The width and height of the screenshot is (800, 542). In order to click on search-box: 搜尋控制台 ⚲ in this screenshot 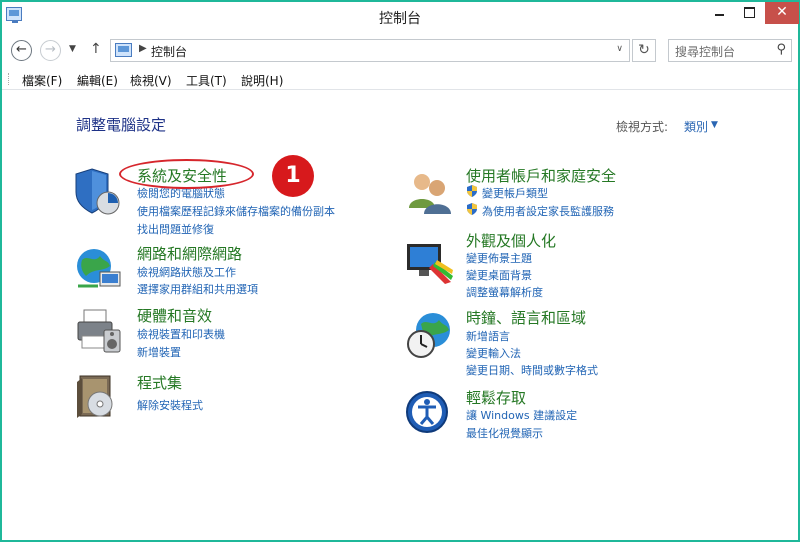, I will do `click(730, 50)`.